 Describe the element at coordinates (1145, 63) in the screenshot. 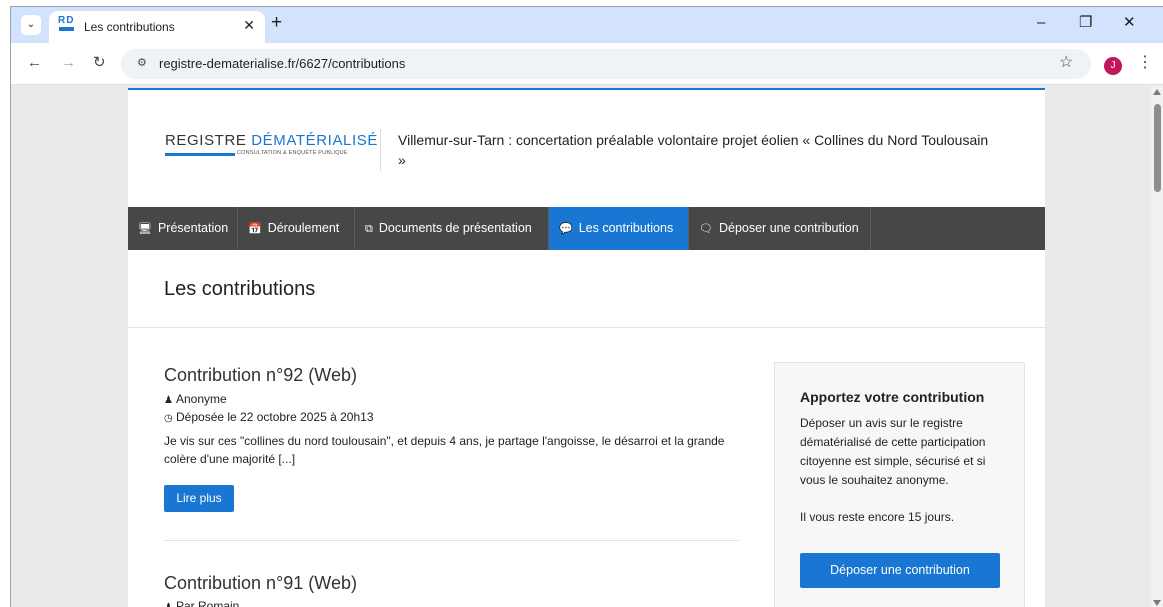

I see `menu-kebab-icon: ⋮` at that location.